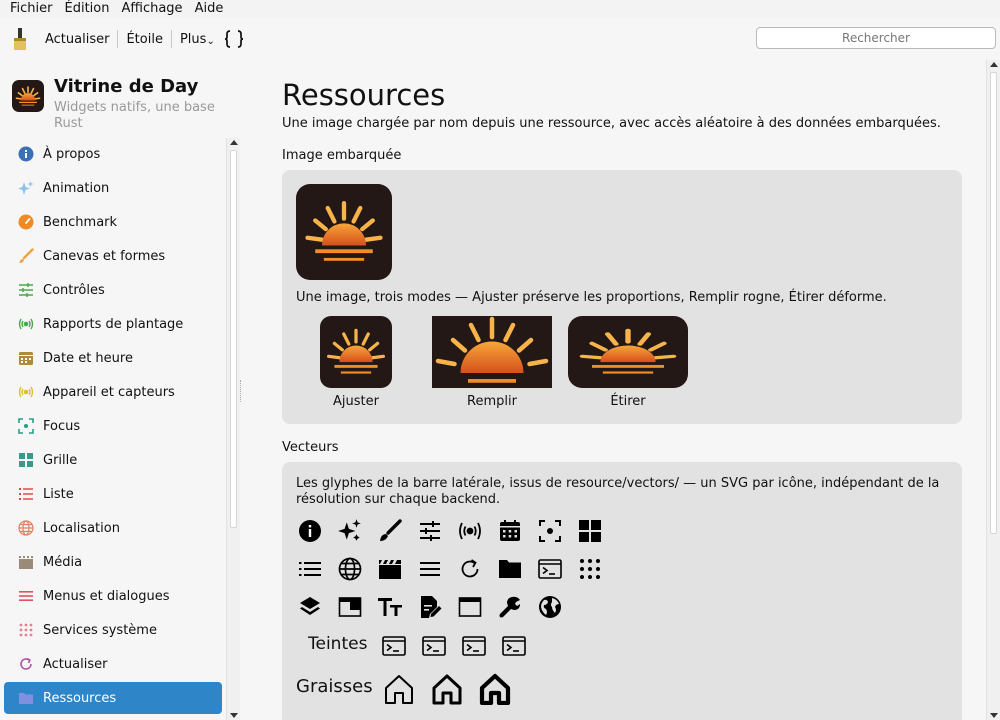 Image resolution: width=1000 pixels, height=720 pixels. I want to click on focus-icon, so click(550, 531).